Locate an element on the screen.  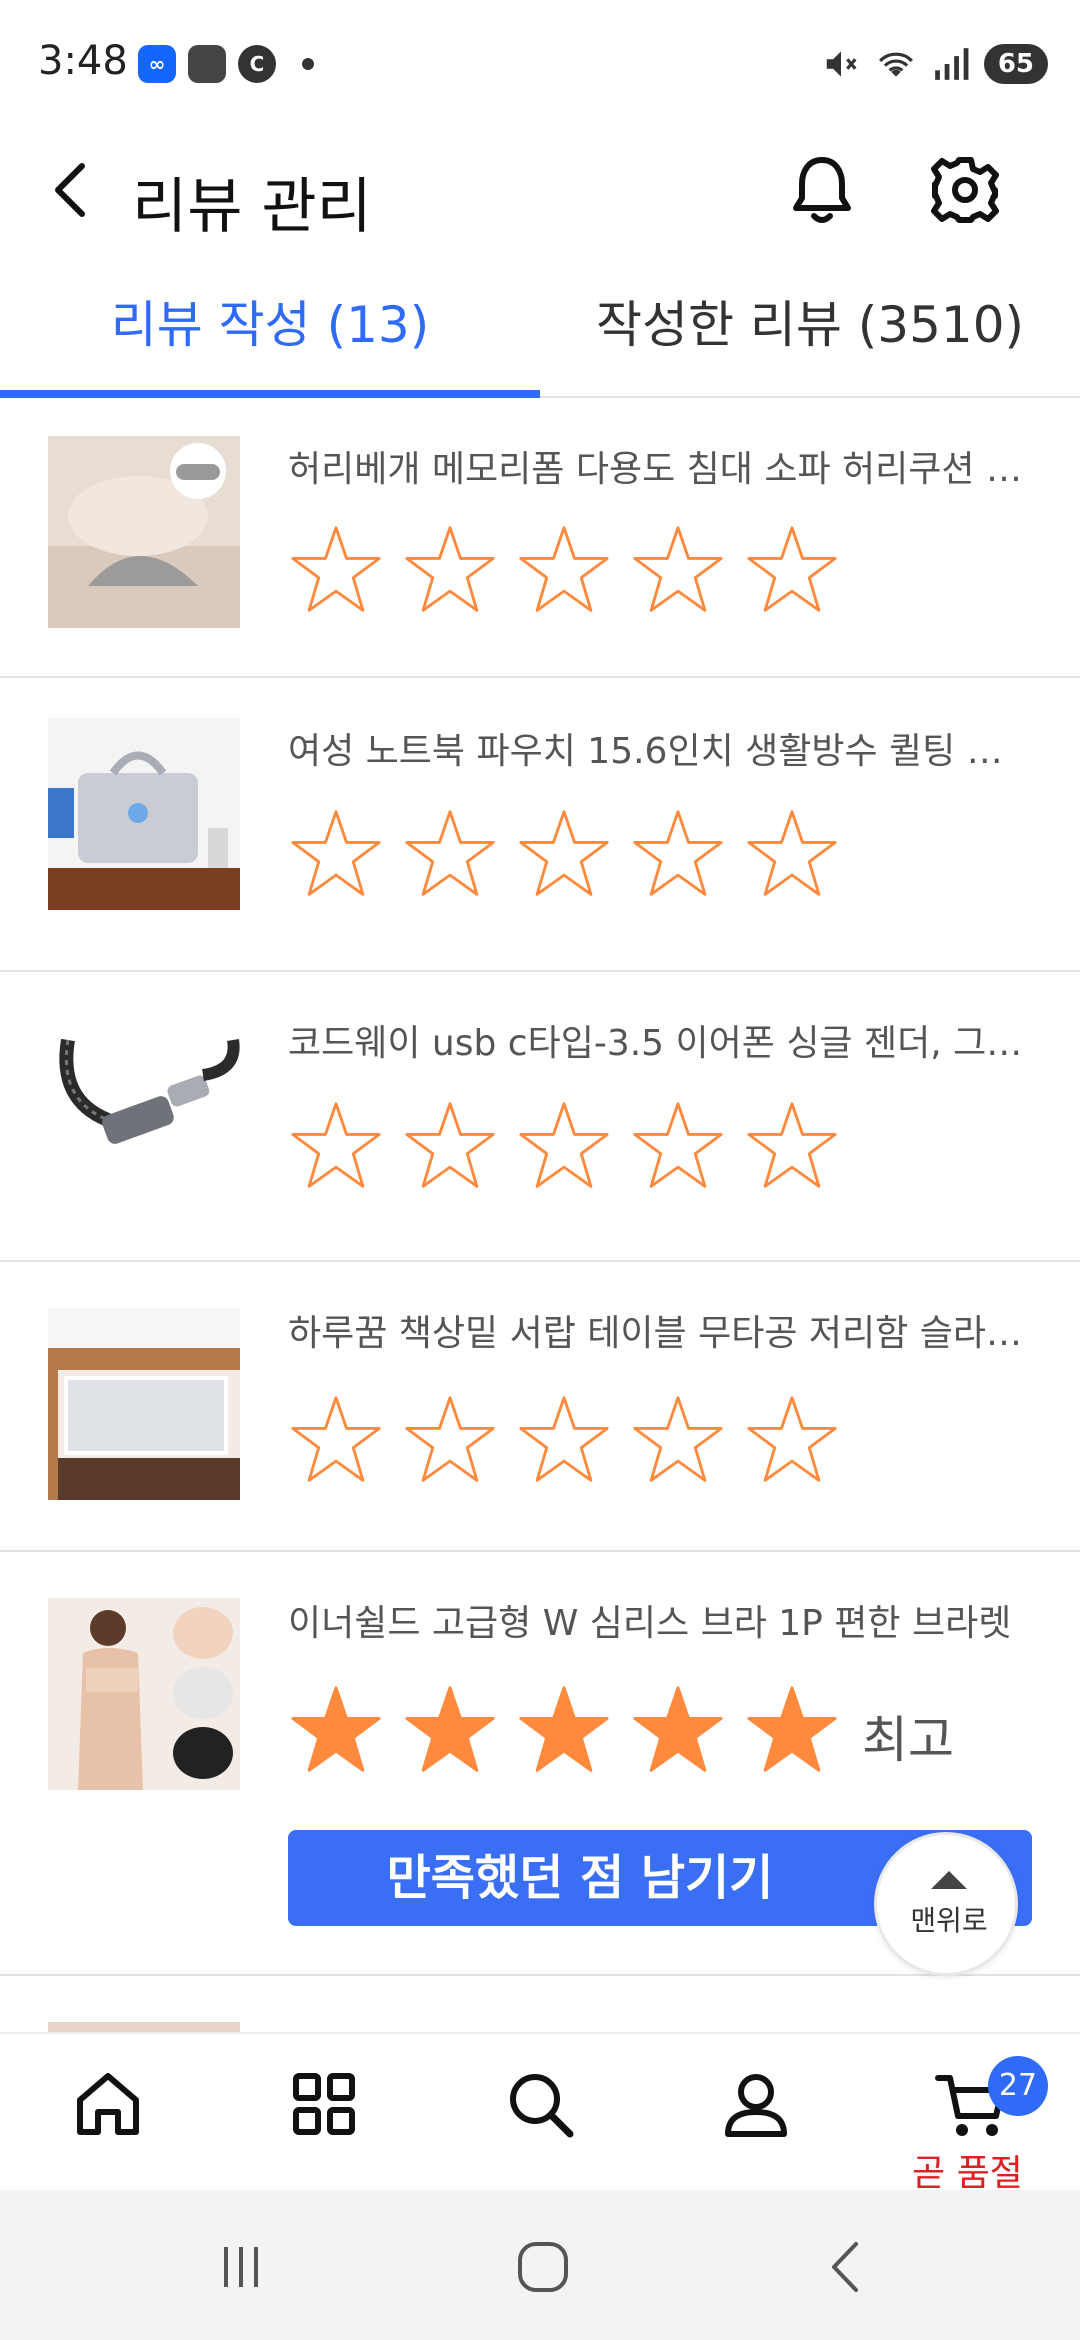
tab-write-review: 리뷰 작성 (13) is located at coordinates (270, 333).